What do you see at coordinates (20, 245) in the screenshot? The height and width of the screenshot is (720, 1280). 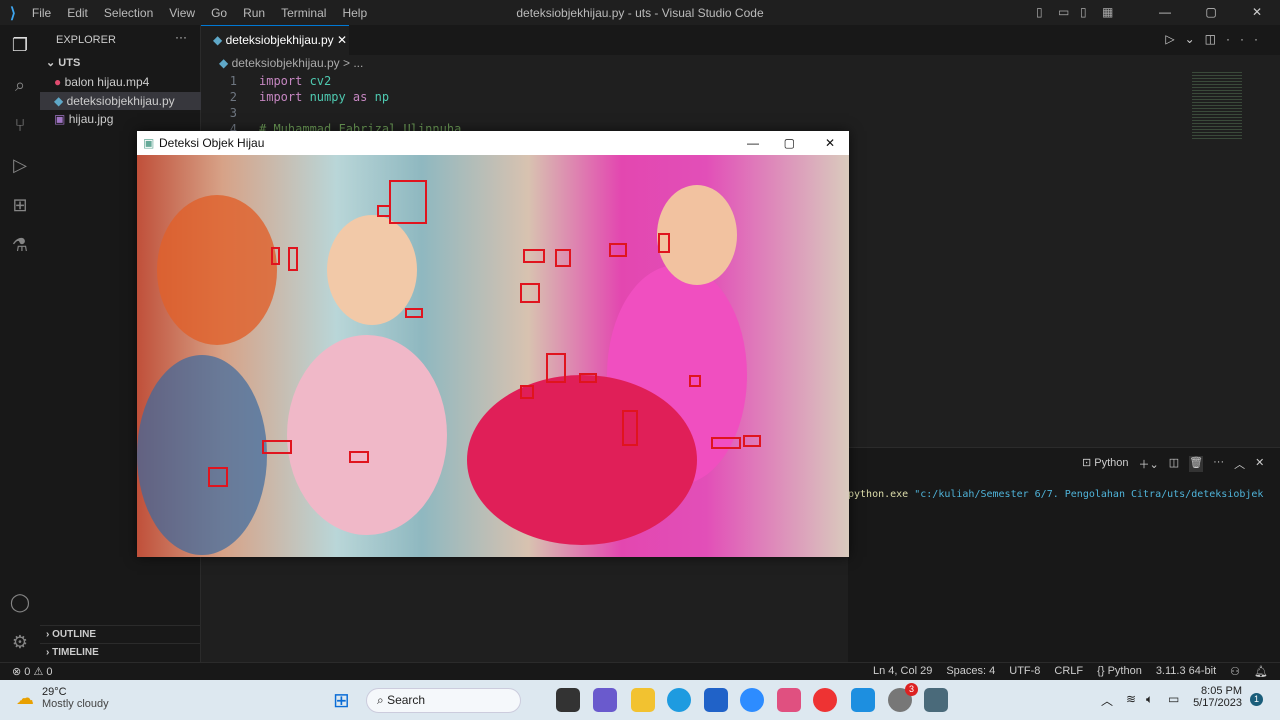 I see `testing-icon: ⚗` at bounding box center [20, 245].